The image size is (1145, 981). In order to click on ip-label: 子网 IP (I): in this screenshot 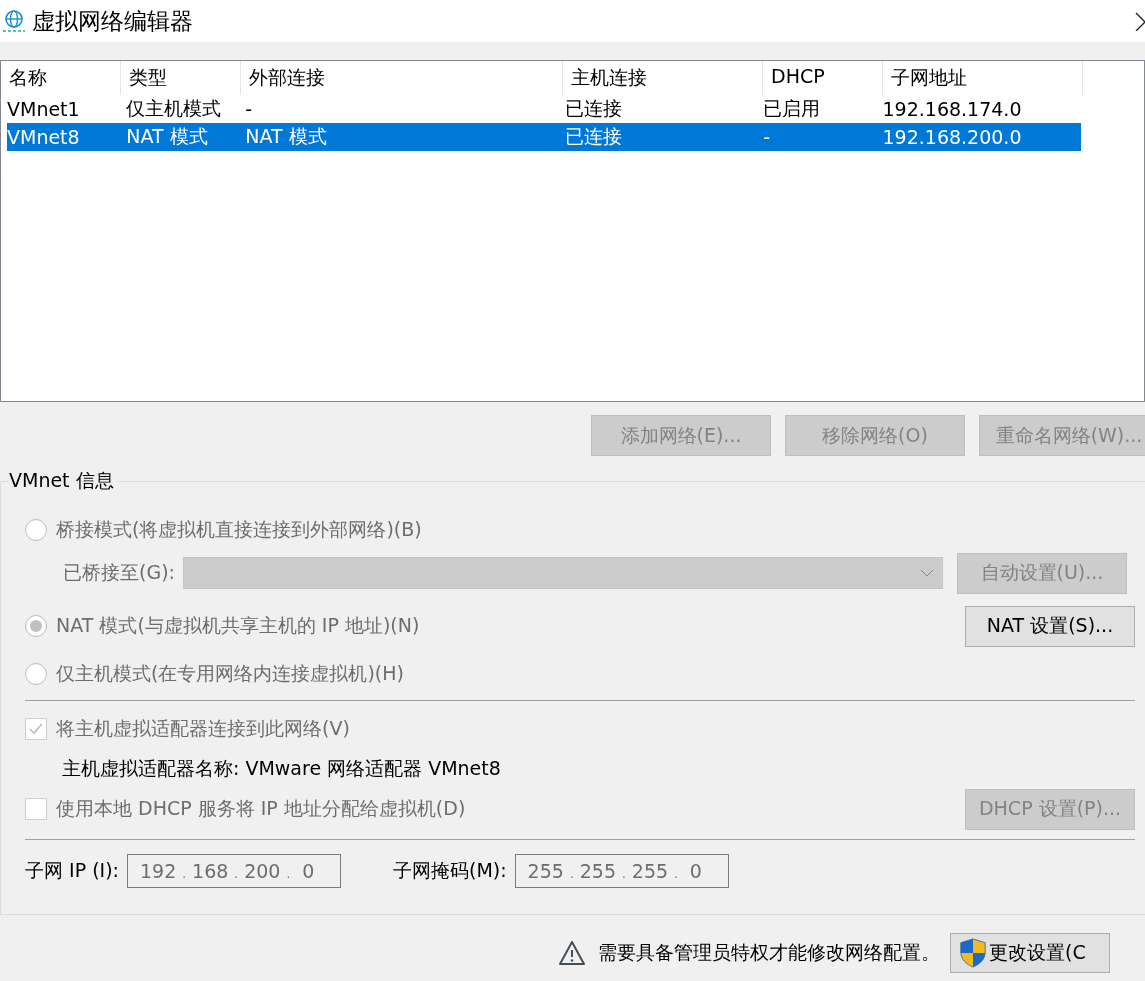, I will do `click(72, 870)`.